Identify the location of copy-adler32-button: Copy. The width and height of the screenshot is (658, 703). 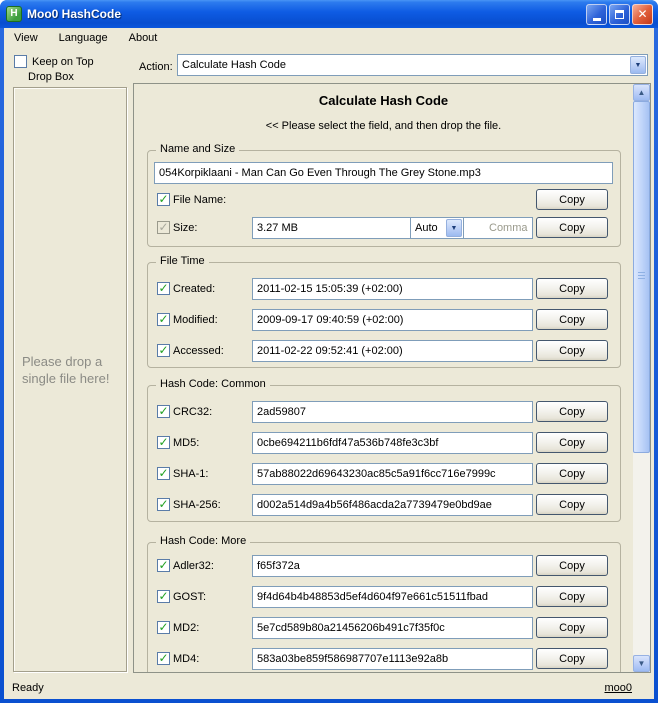
(572, 565).